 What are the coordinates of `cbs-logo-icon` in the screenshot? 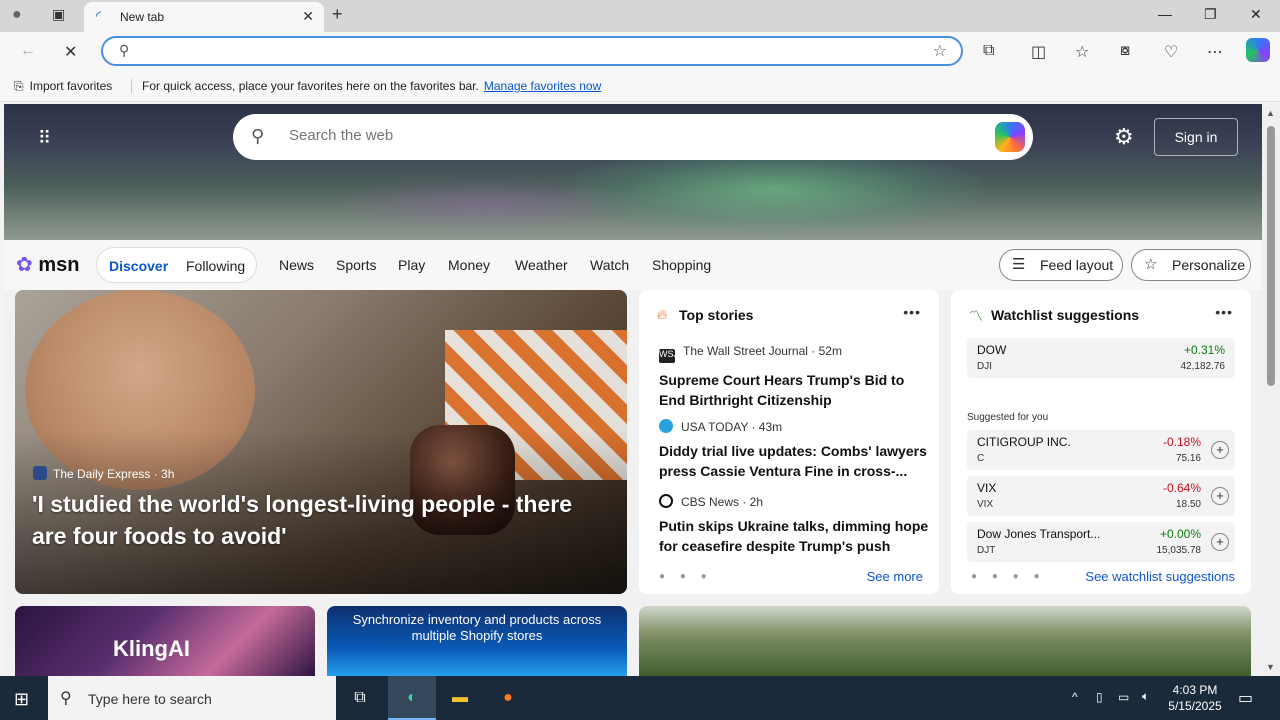 It's located at (666, 501).